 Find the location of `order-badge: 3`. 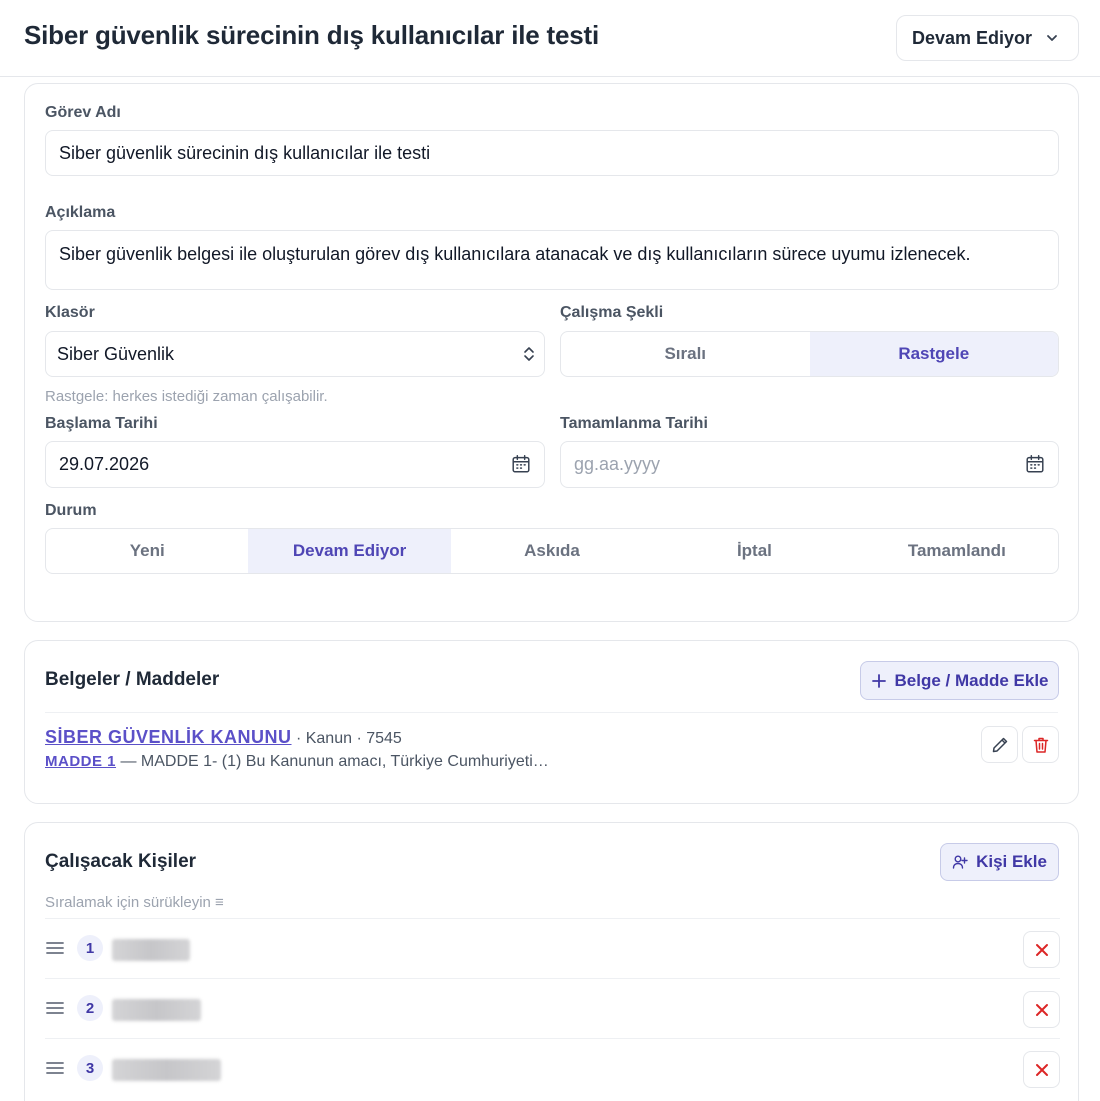

order-badge: 3 is located at coordinates (90, 1068).